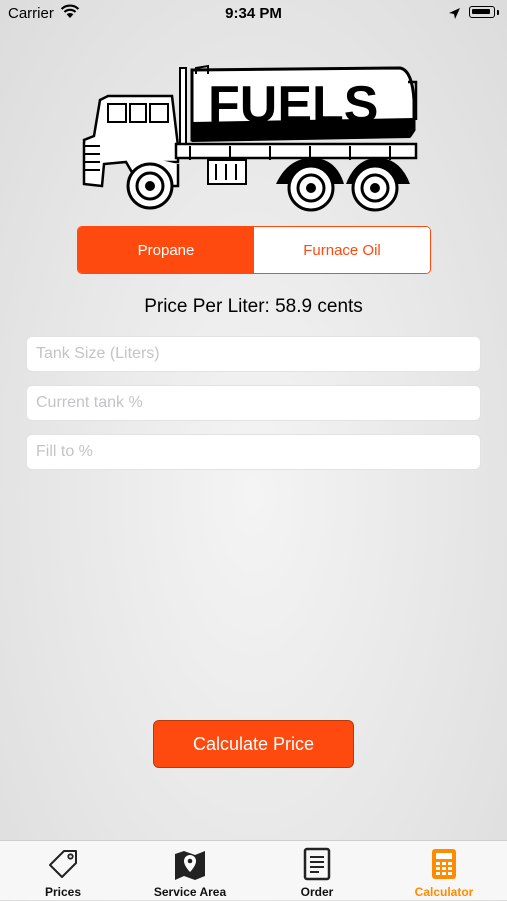  I want to click on location-arrow-icon, so click(454, 13).